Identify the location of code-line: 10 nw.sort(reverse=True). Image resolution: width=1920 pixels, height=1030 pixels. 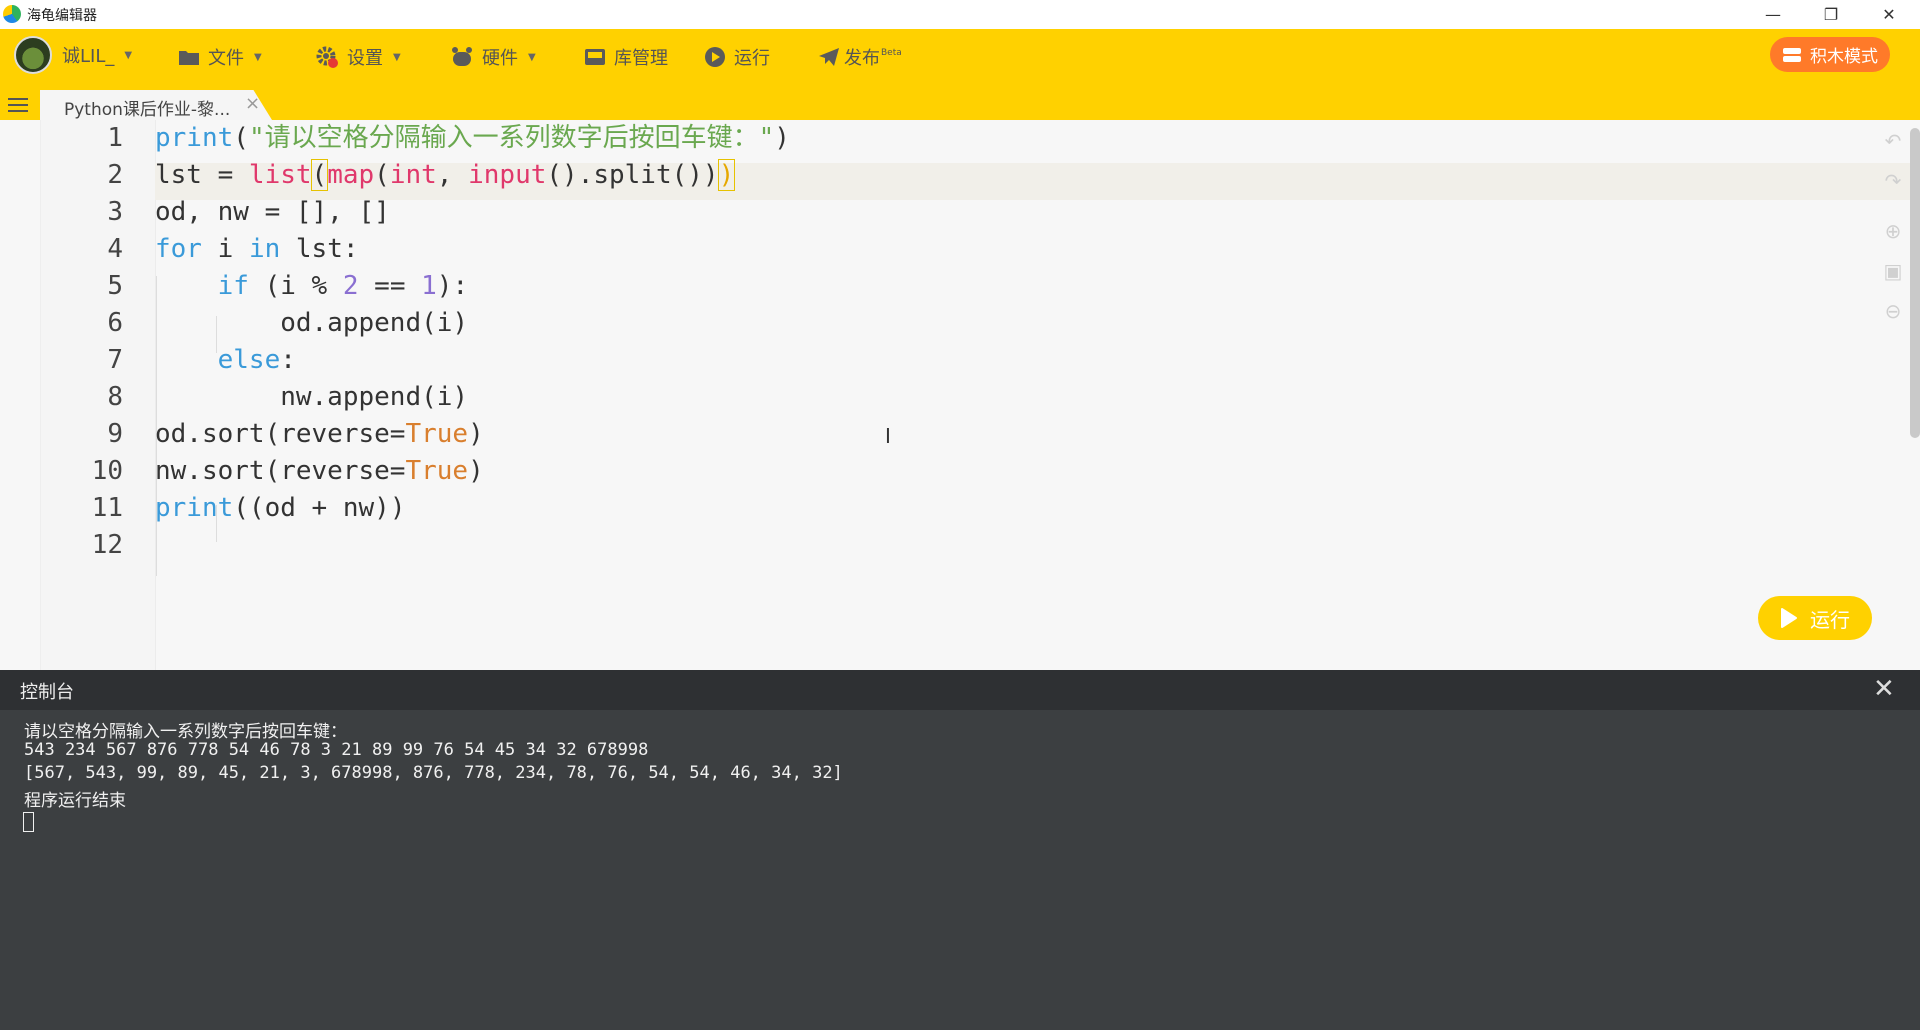
(950, 471).